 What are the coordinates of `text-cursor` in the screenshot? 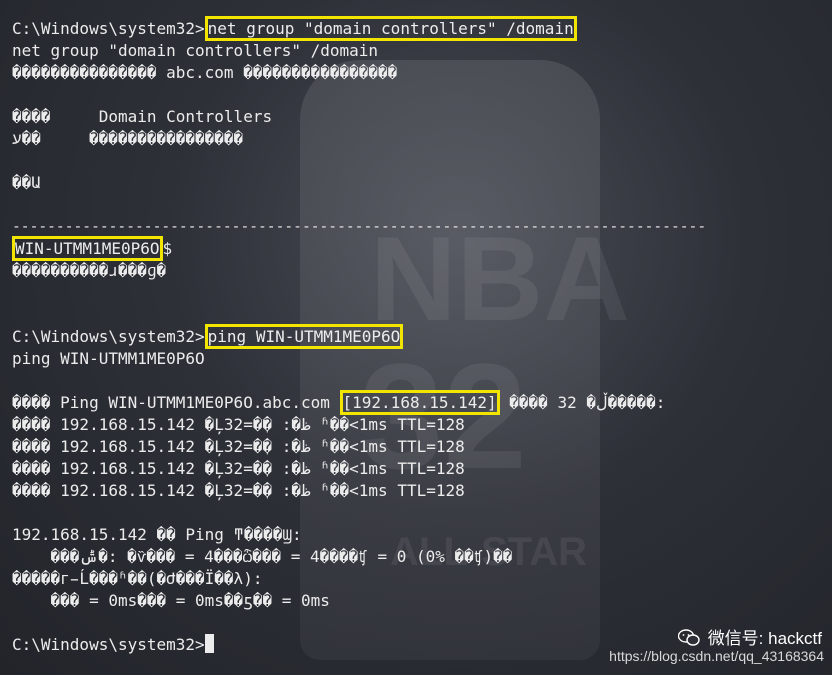 It's located at (209, 643).